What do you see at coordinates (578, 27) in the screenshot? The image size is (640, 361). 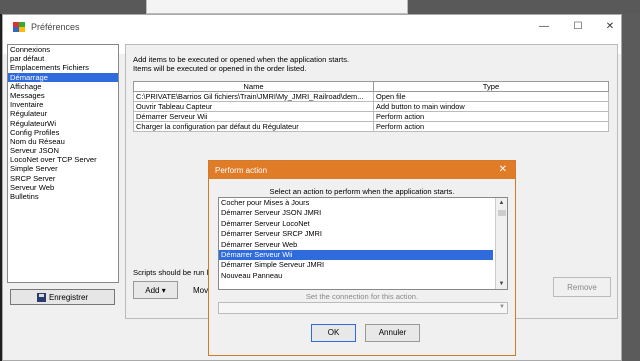 I see `maximize-icon: ☐` at bounding box center [578, 27].